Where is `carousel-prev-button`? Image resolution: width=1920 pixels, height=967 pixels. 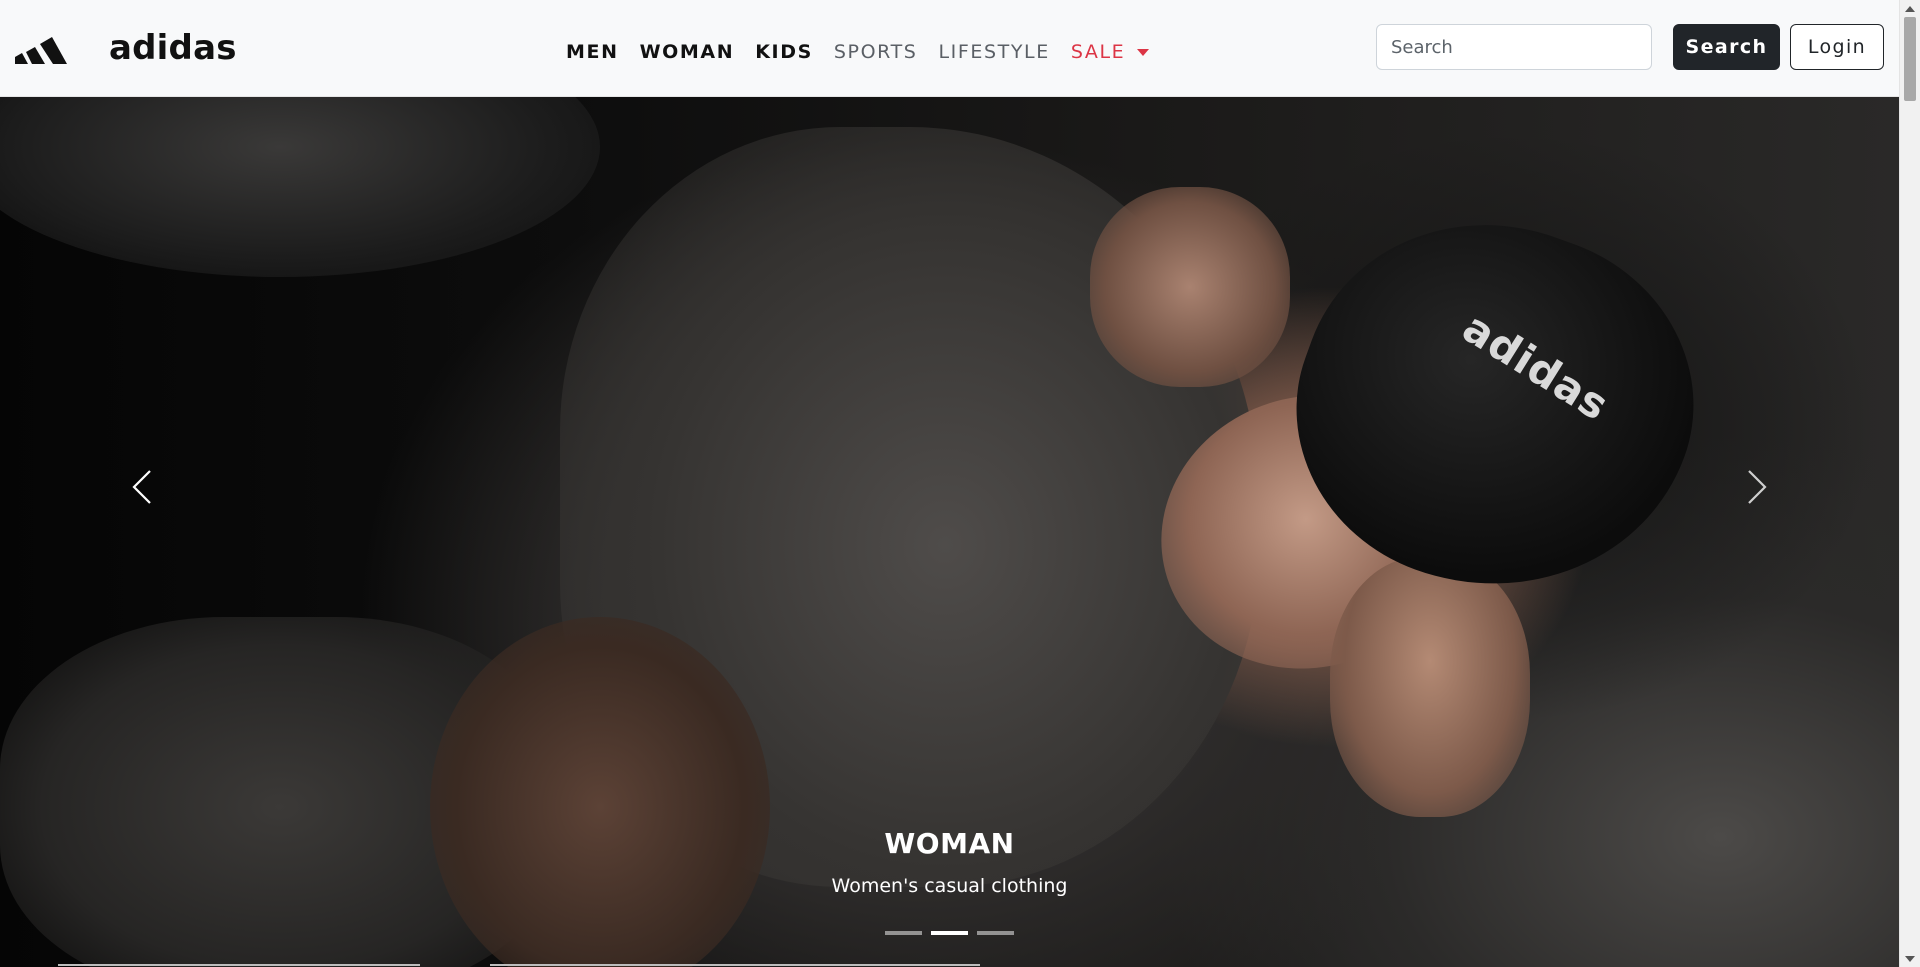 carousel-prev-button is located at coordinates (142, 487).